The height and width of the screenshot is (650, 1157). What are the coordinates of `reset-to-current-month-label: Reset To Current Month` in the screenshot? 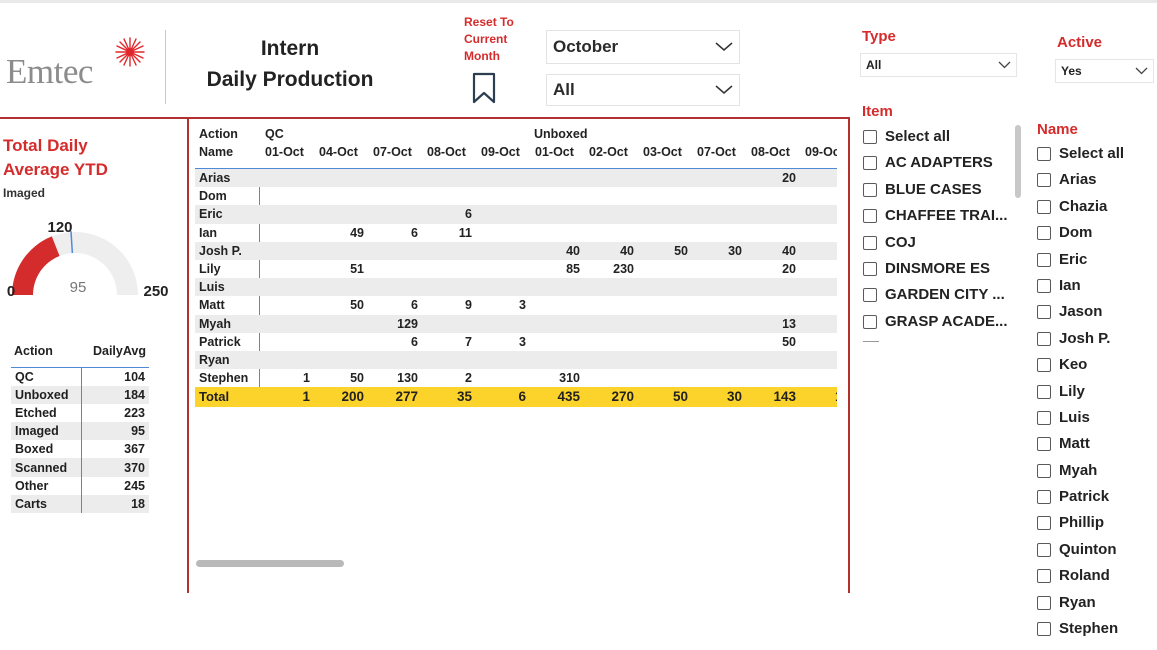 It's located at (499, 39).